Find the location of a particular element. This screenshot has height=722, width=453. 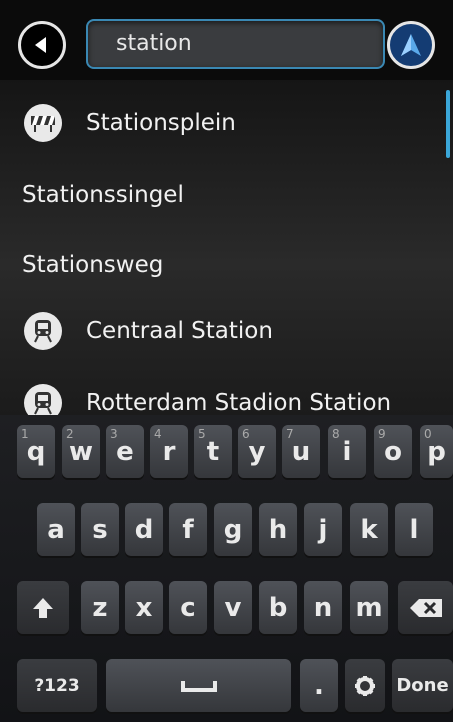

result-label: Rotterdam Stadion Station is located at coordinates (239, 402).